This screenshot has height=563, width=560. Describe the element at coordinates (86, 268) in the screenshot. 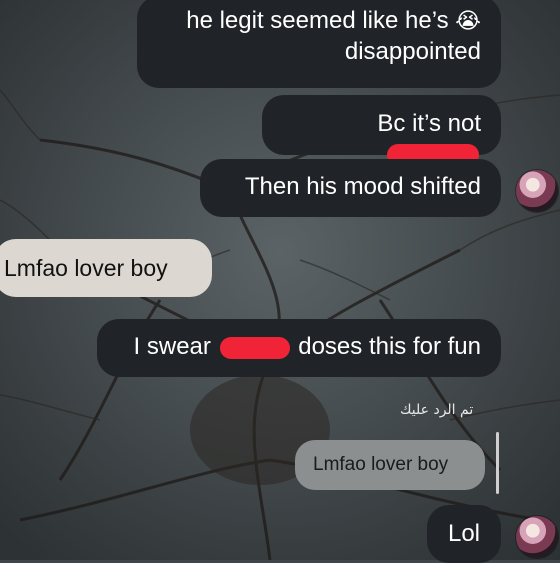

I see `message-text: Lmfao lover boy` at that location.